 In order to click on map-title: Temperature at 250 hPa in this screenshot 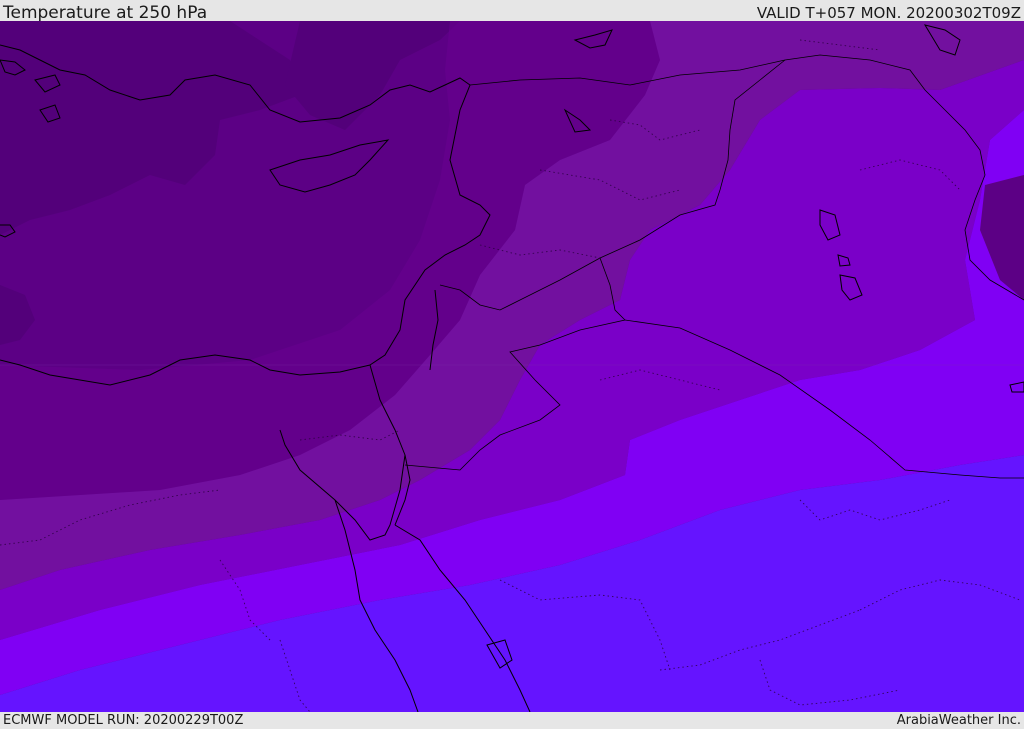, I will do `click(105, 13)`.